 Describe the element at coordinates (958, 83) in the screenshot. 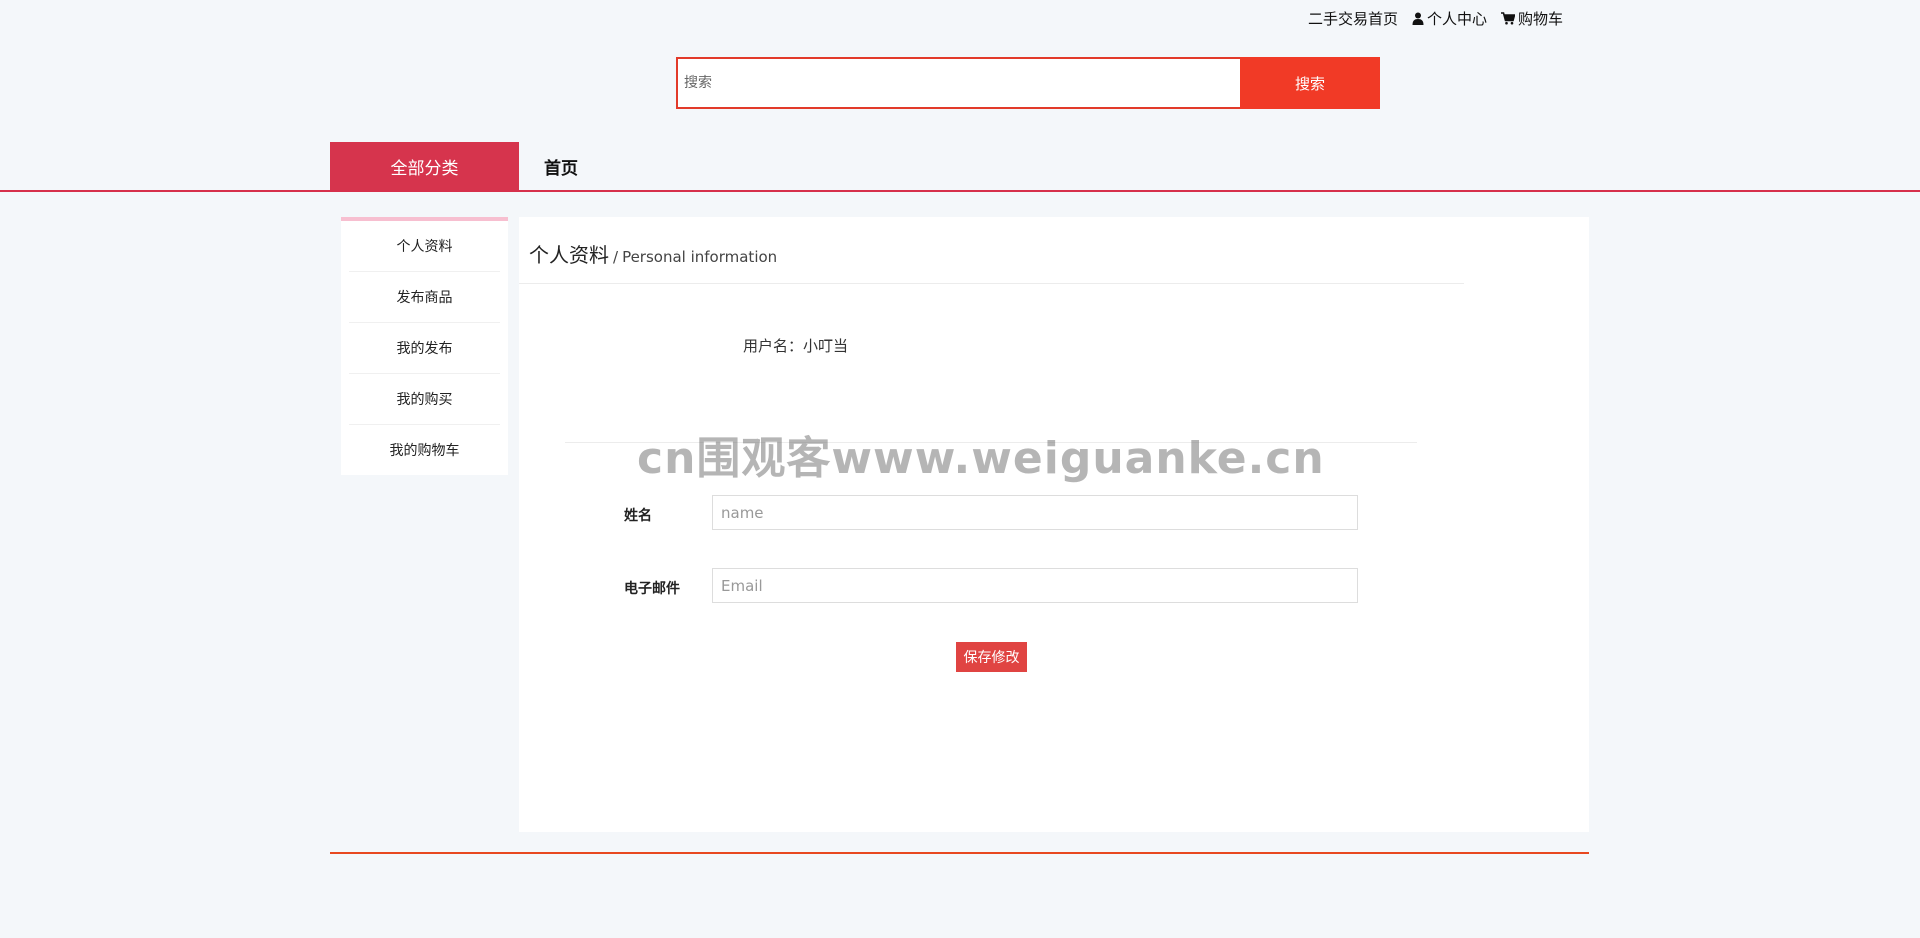

I see `search-input` at that location.